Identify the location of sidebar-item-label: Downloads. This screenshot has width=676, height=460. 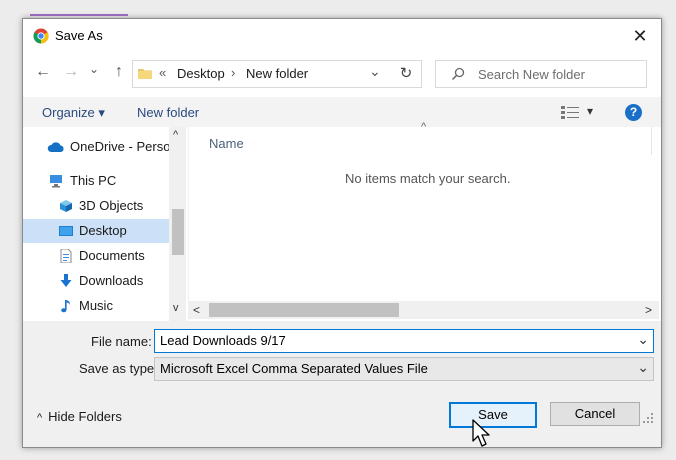
(111, 280).